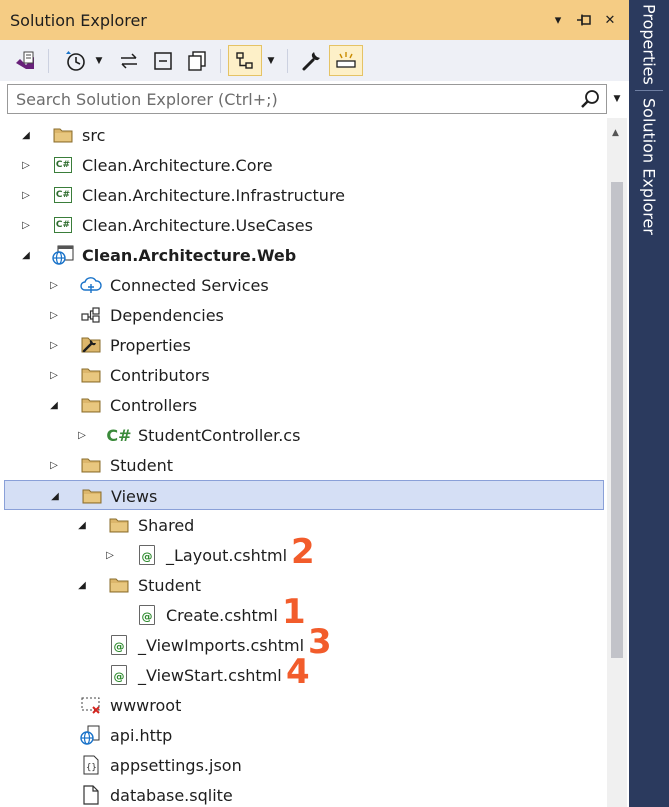 Image resolution: width=669 pixels, height=807 pixels. I want to click on tree-item: ◢ Controllers, so click(304, 405).